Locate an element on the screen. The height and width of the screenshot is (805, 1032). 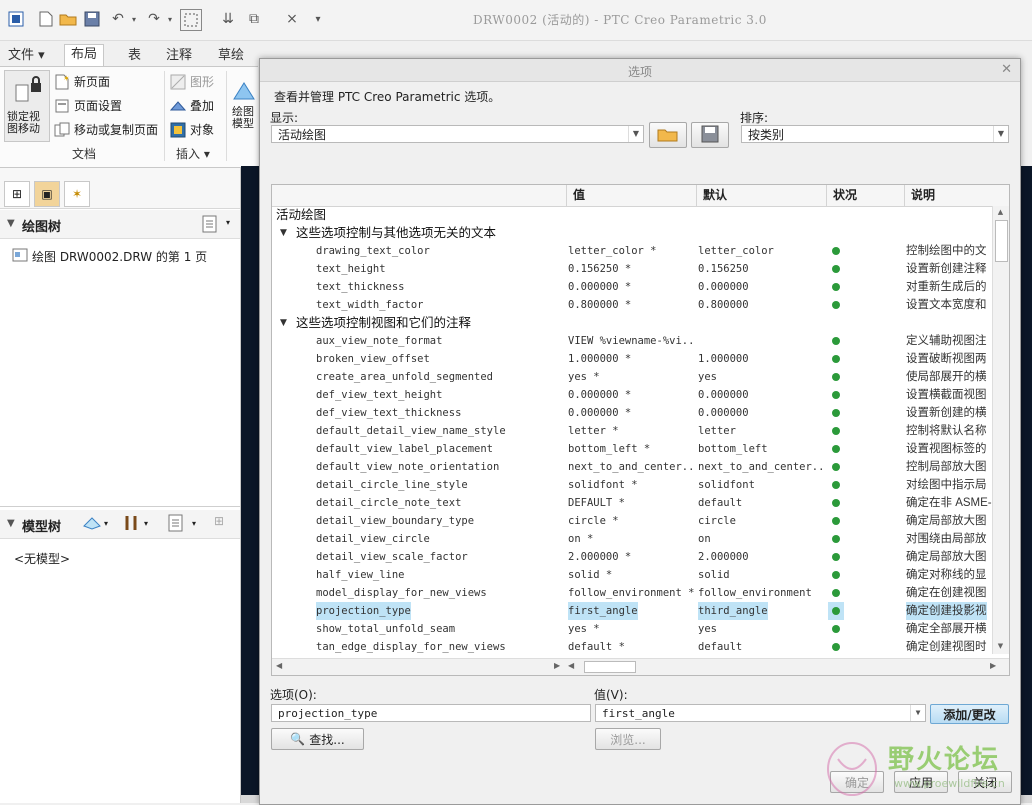
column-header-default: 默认 is located at coordinates (761, 195).